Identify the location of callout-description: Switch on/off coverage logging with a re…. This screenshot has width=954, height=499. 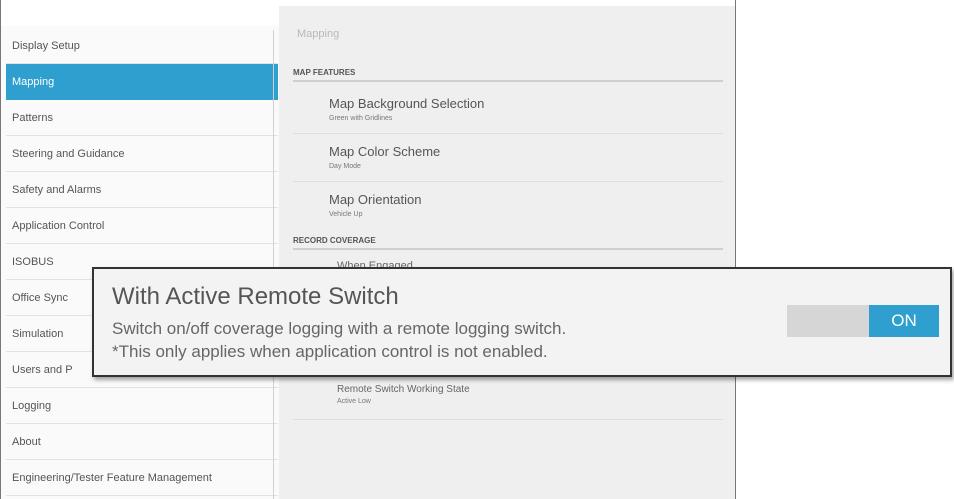
(339, 328).